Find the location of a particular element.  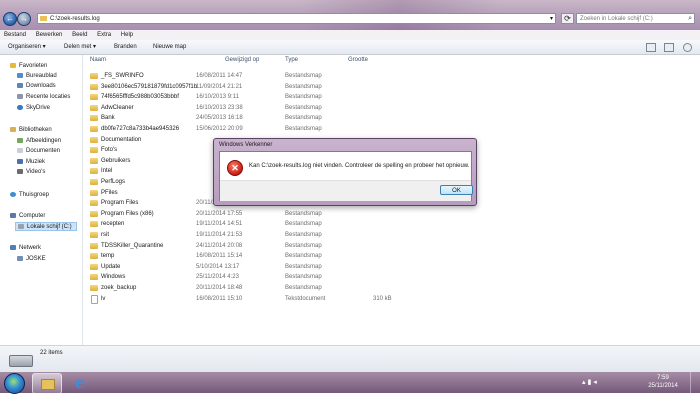

nav-homegroup: Thuisgroep is located at coordinates (29, 195).